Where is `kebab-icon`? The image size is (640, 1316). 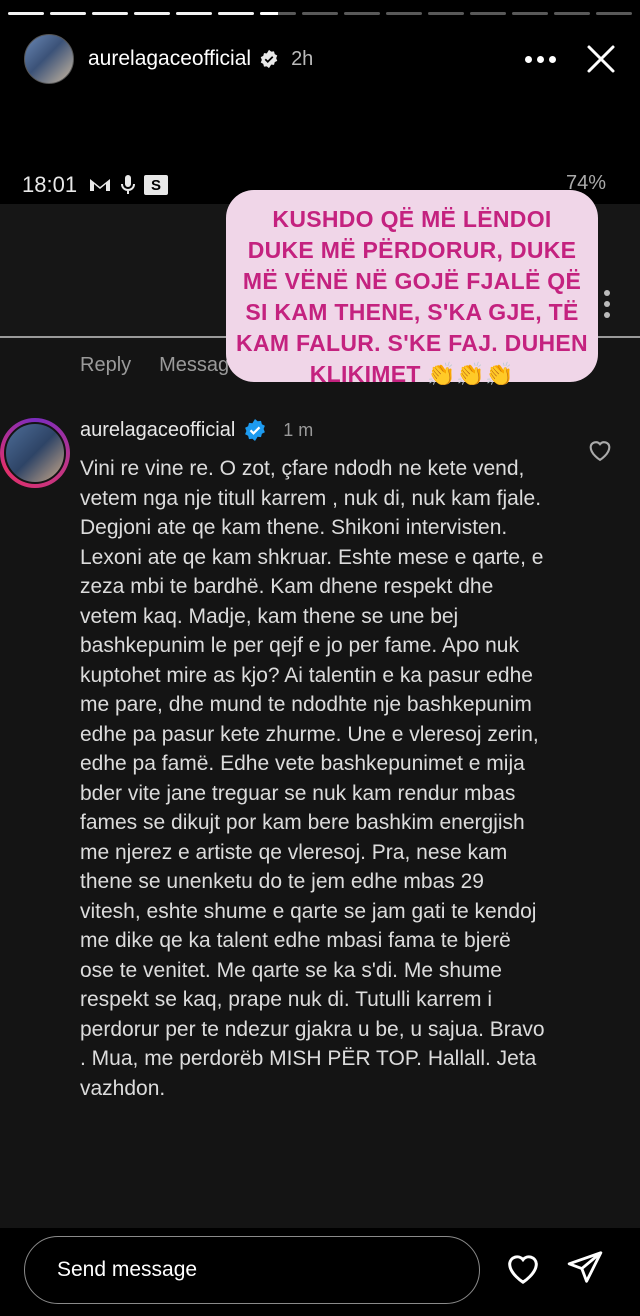 kebab-icon is located at coordinates (607, 304).